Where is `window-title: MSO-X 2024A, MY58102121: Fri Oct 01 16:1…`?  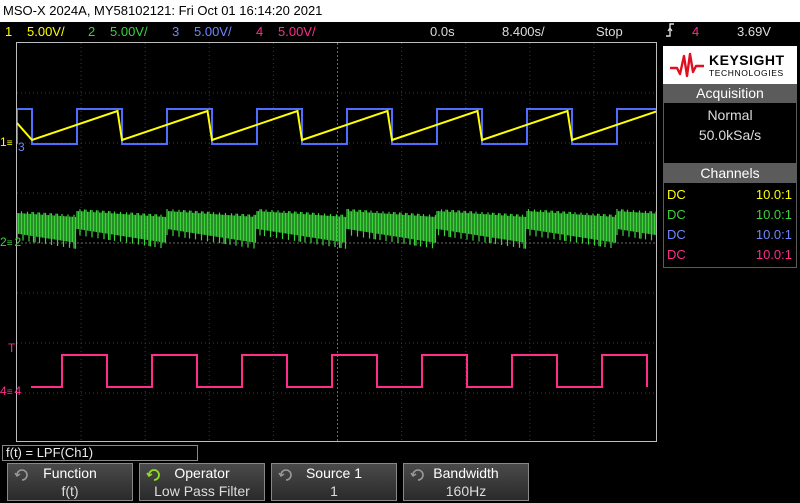
window-title: MSO-X 2024A, MY58102121: Fri Oct 01 16:1… is located at coordinates (400, 11).